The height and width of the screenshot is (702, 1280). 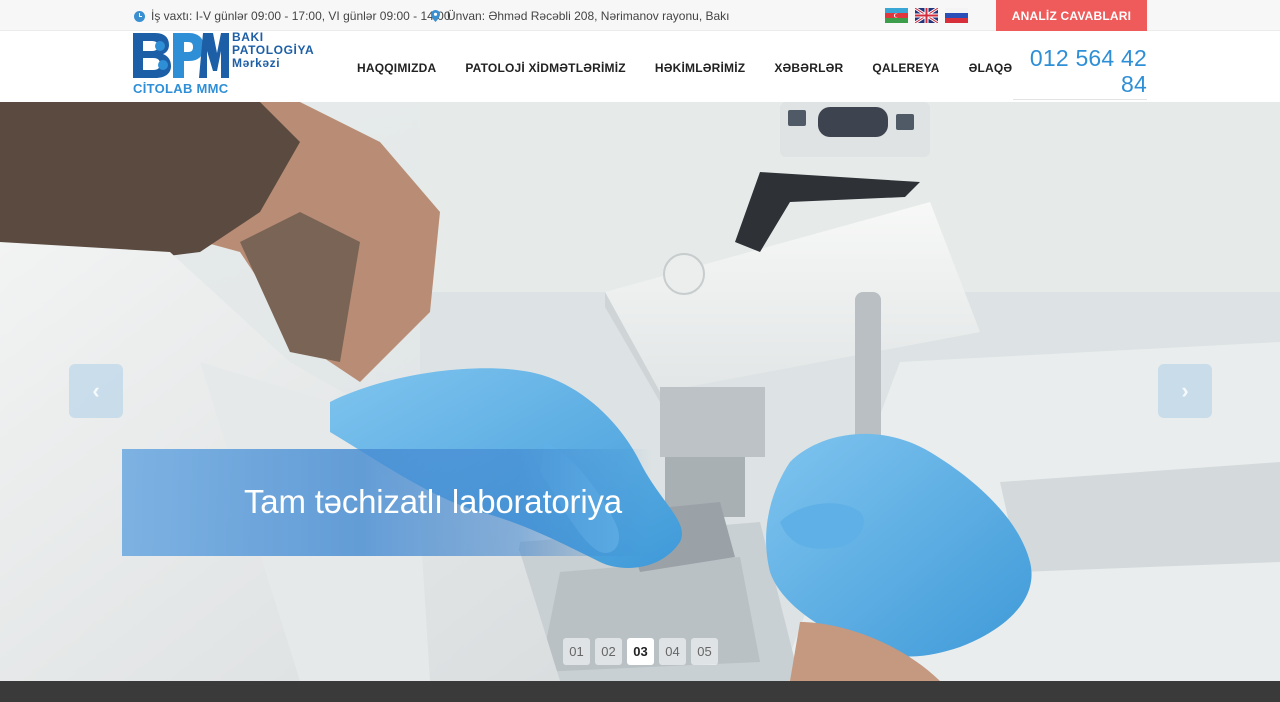 I want to click on logo-subtitle: CİTOLAB MMC, so click(x=181, y=88).